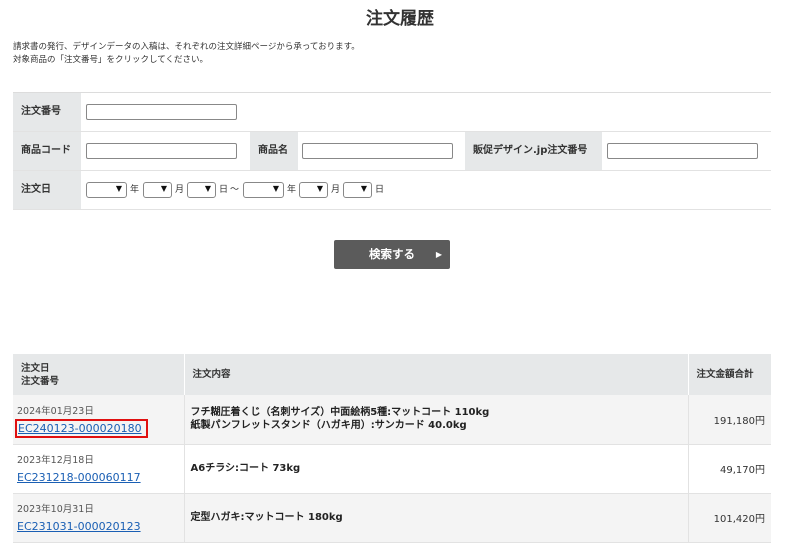 The image size is (800, 549). Describe the element at coordinates (110, 60) in the screenshot. I see `description-line-2: 対象商品の「注文番号」をクリックしてください。` at that location.